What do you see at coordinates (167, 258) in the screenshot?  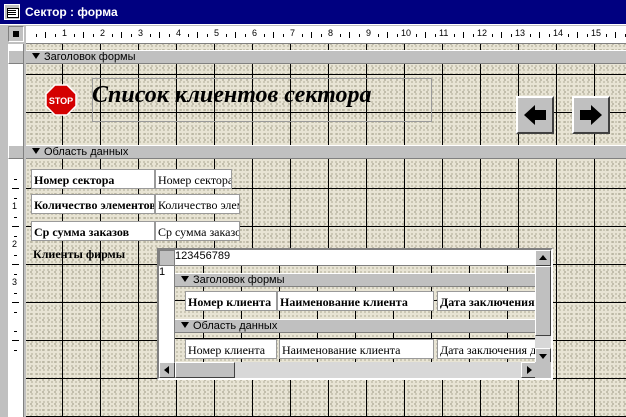 I see `subform-selector` at bounding box center [167, 258].